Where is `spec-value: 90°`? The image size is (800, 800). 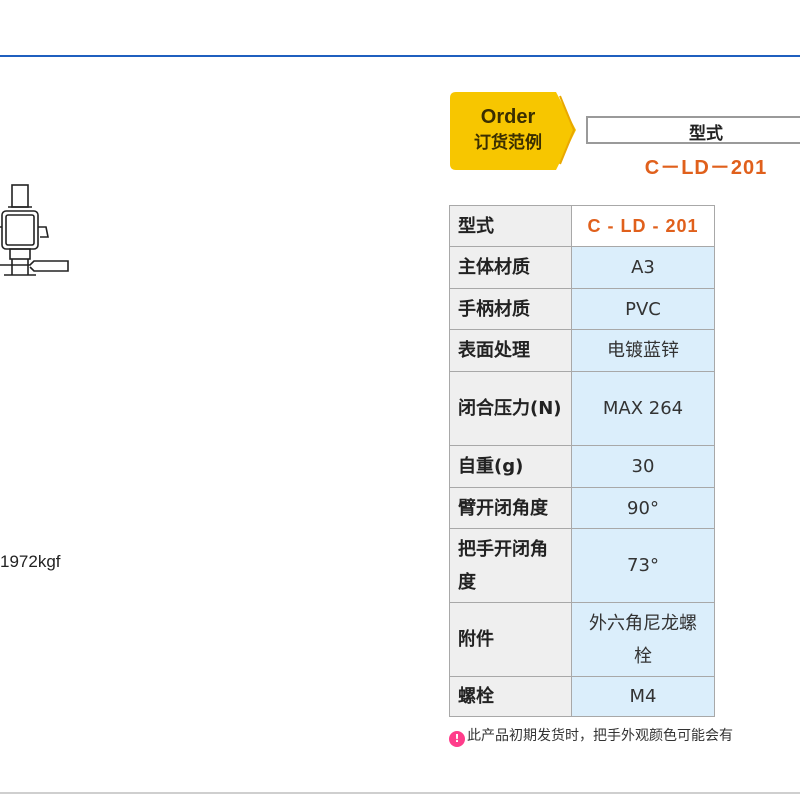
spec-value: 90° is located at coordinates (643, 508).